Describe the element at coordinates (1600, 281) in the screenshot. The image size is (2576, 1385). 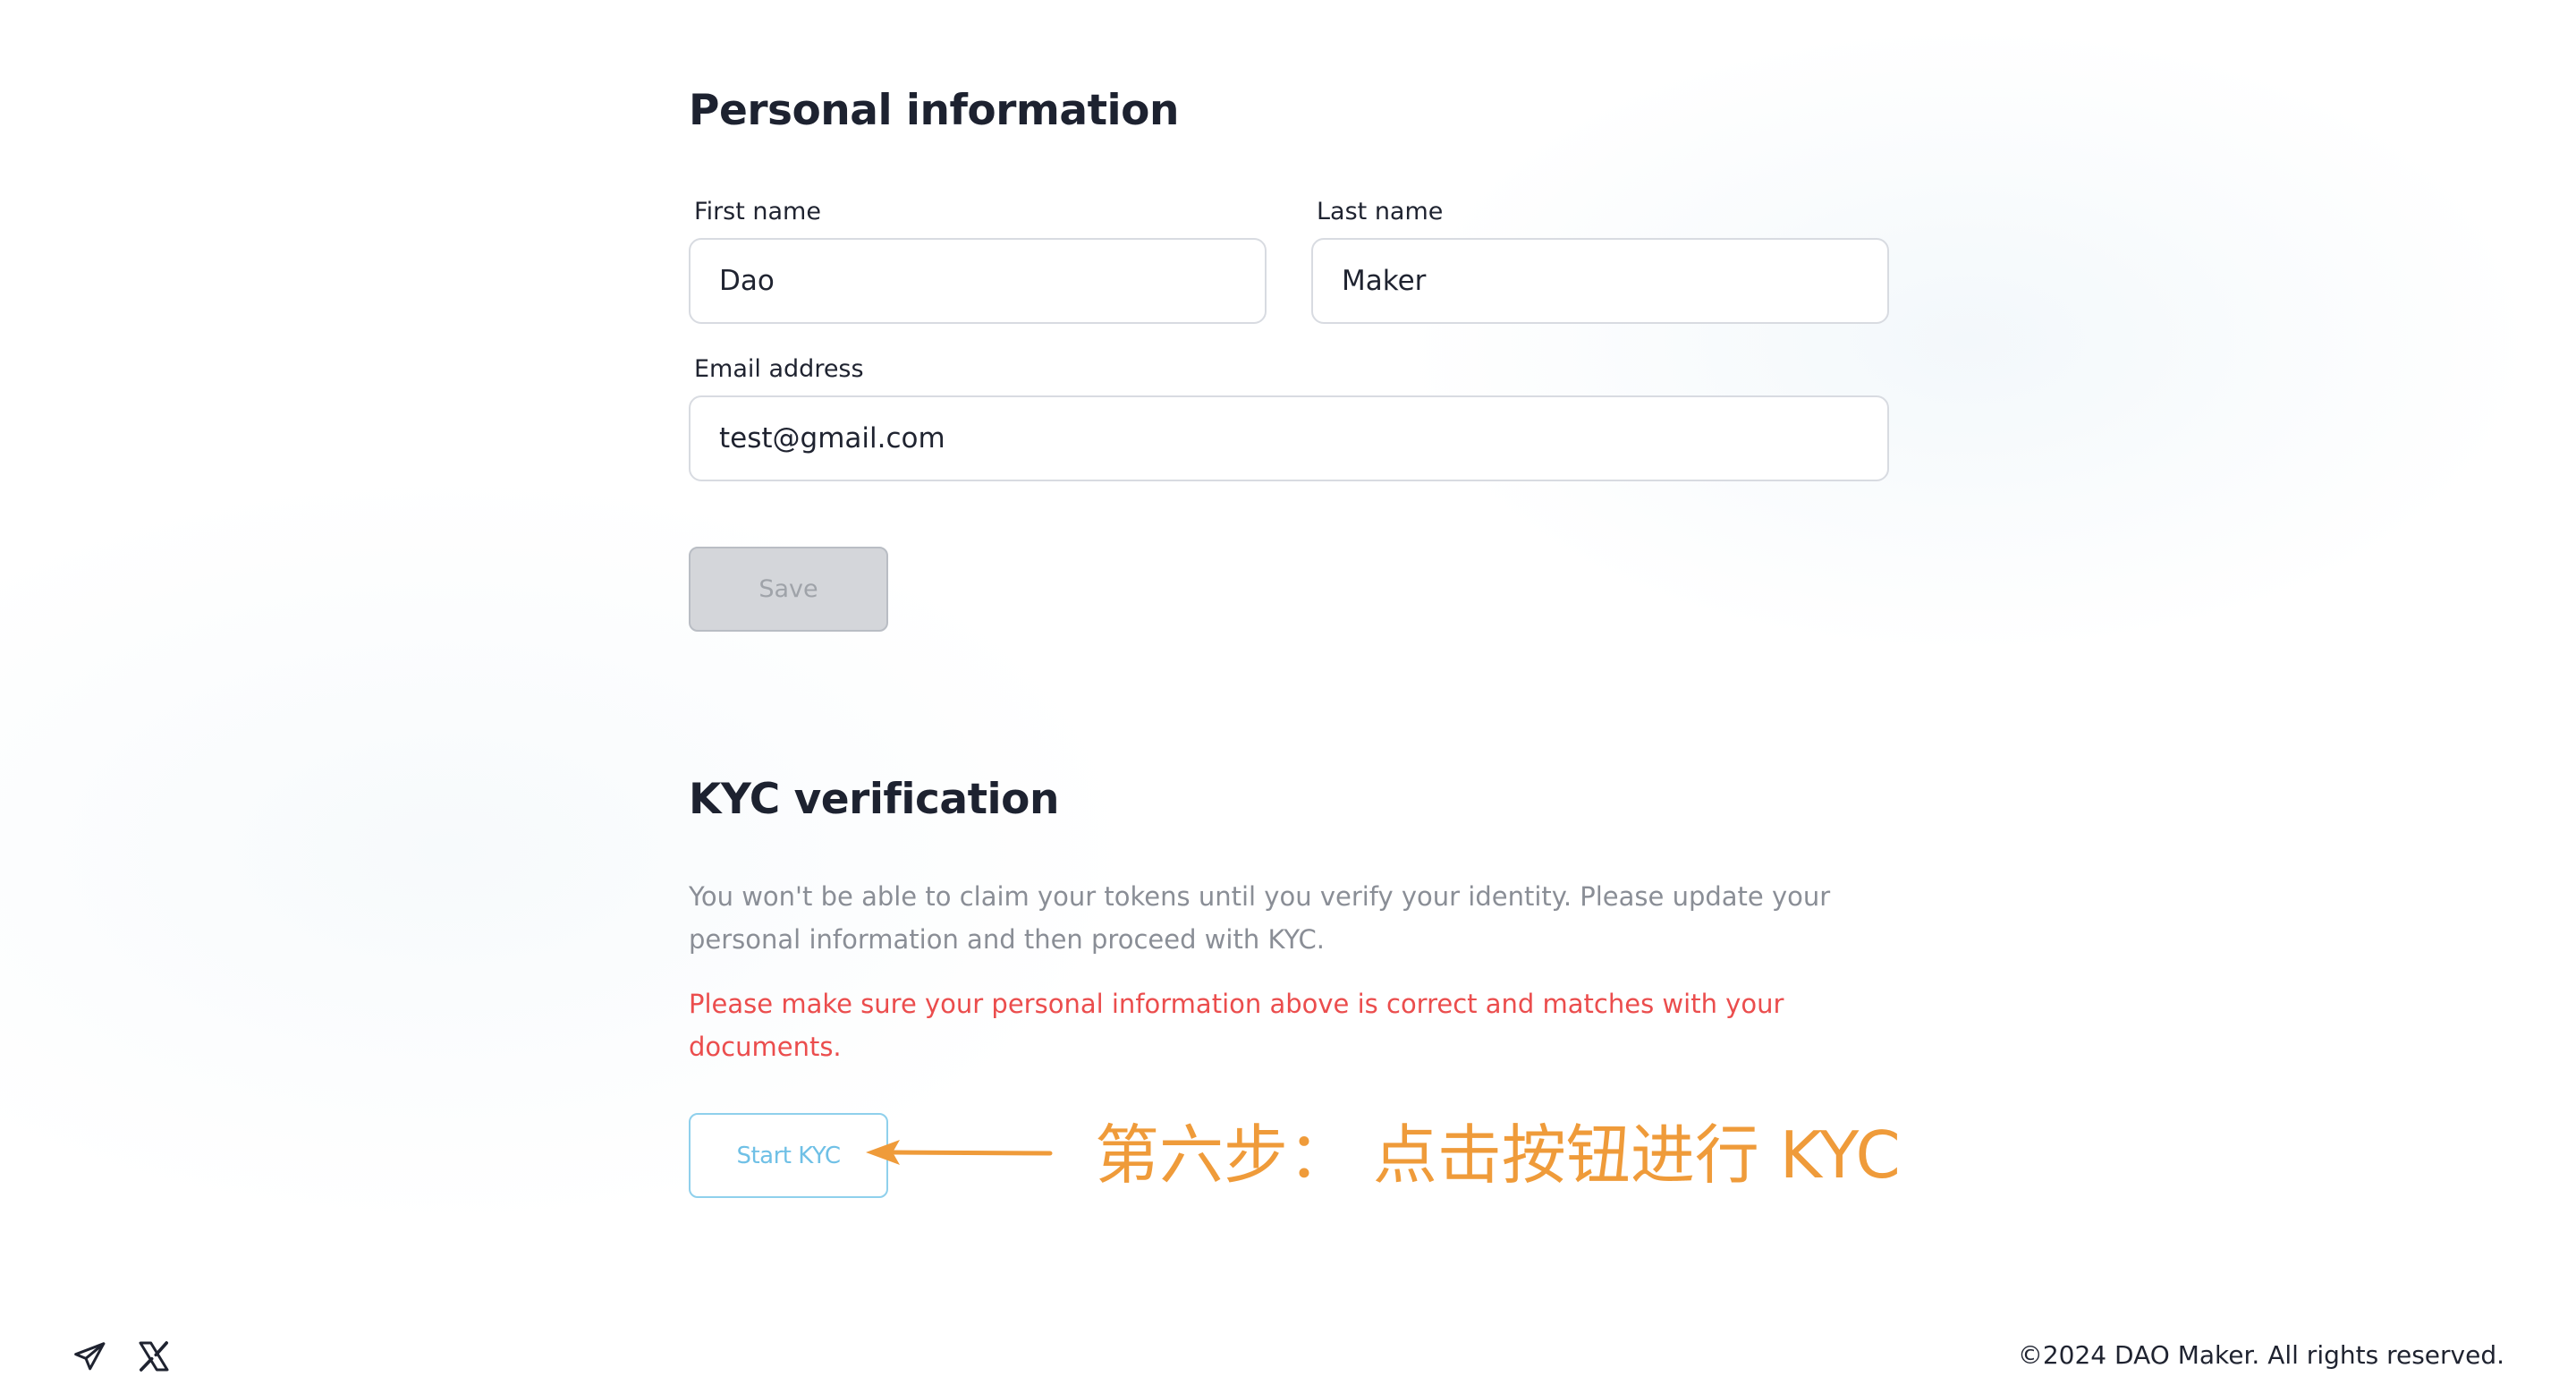
I see `last-name-input` at that location.